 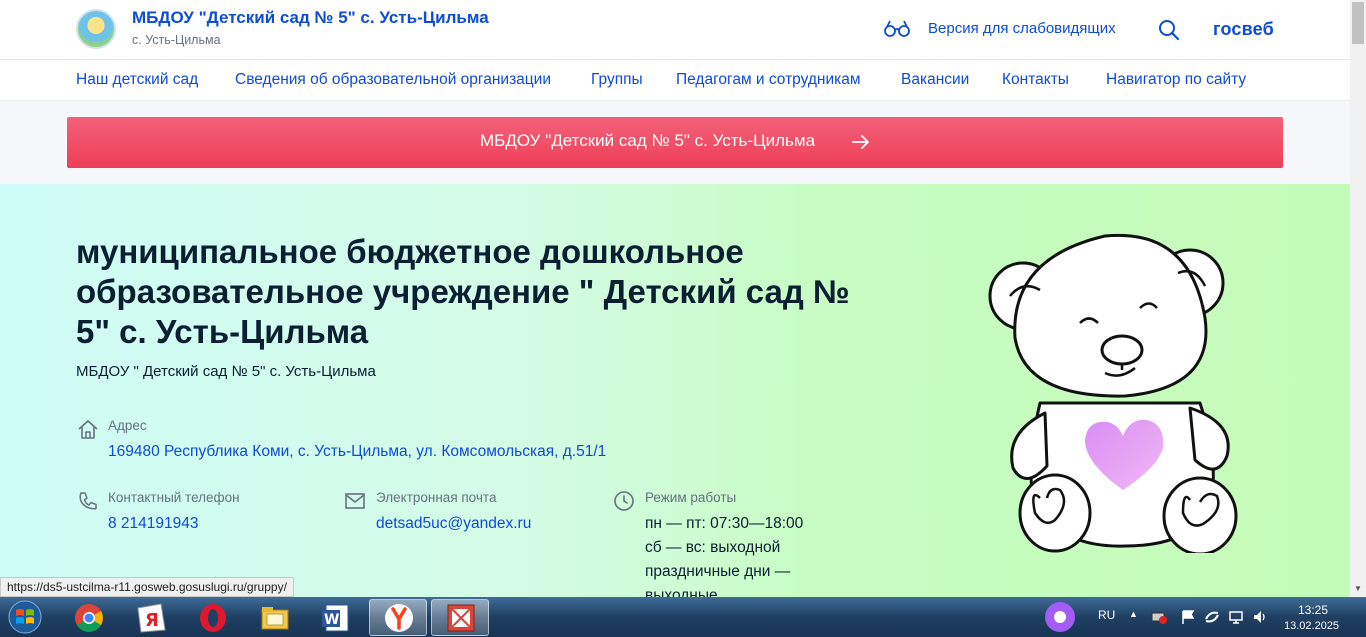 What do you see at coordinates (1022, 28) in the screenshot?
I see `low-vision-link: Версия для слабовидящих` at bounding box center [1022, 28].